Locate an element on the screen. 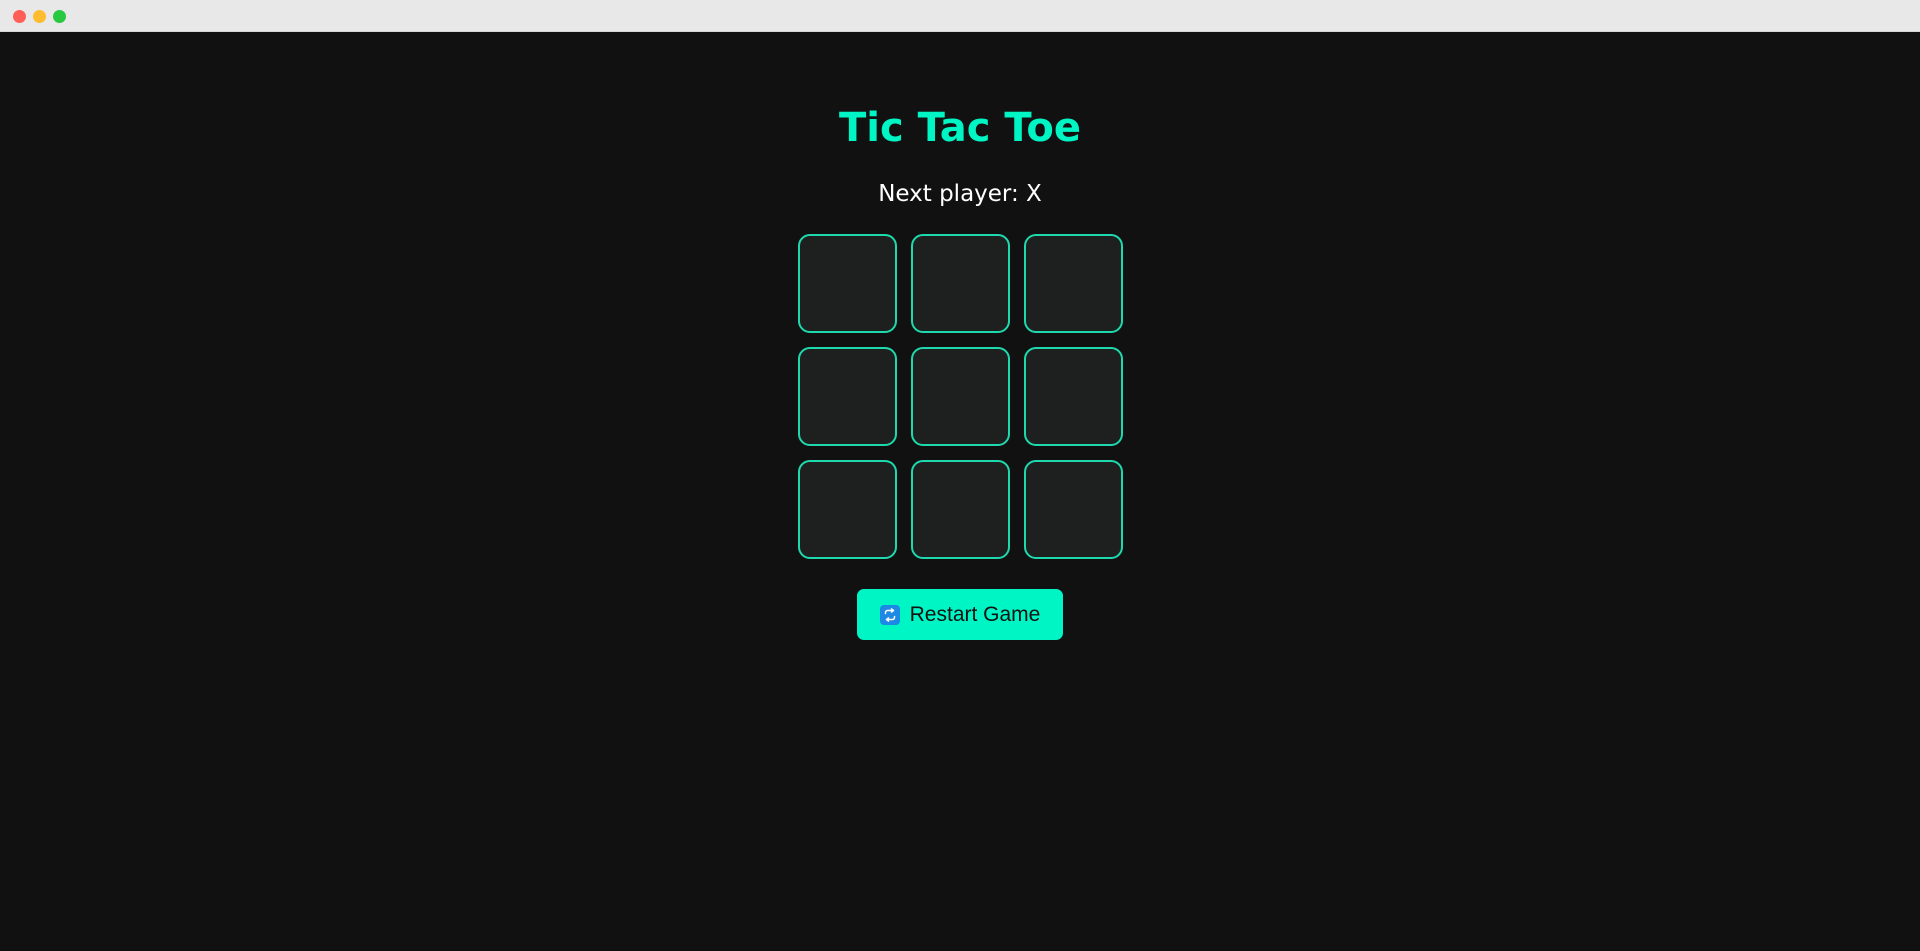 The width and height of the screenshot is (1920, 951). minimize-window-button is located at coordinates (39, 16).